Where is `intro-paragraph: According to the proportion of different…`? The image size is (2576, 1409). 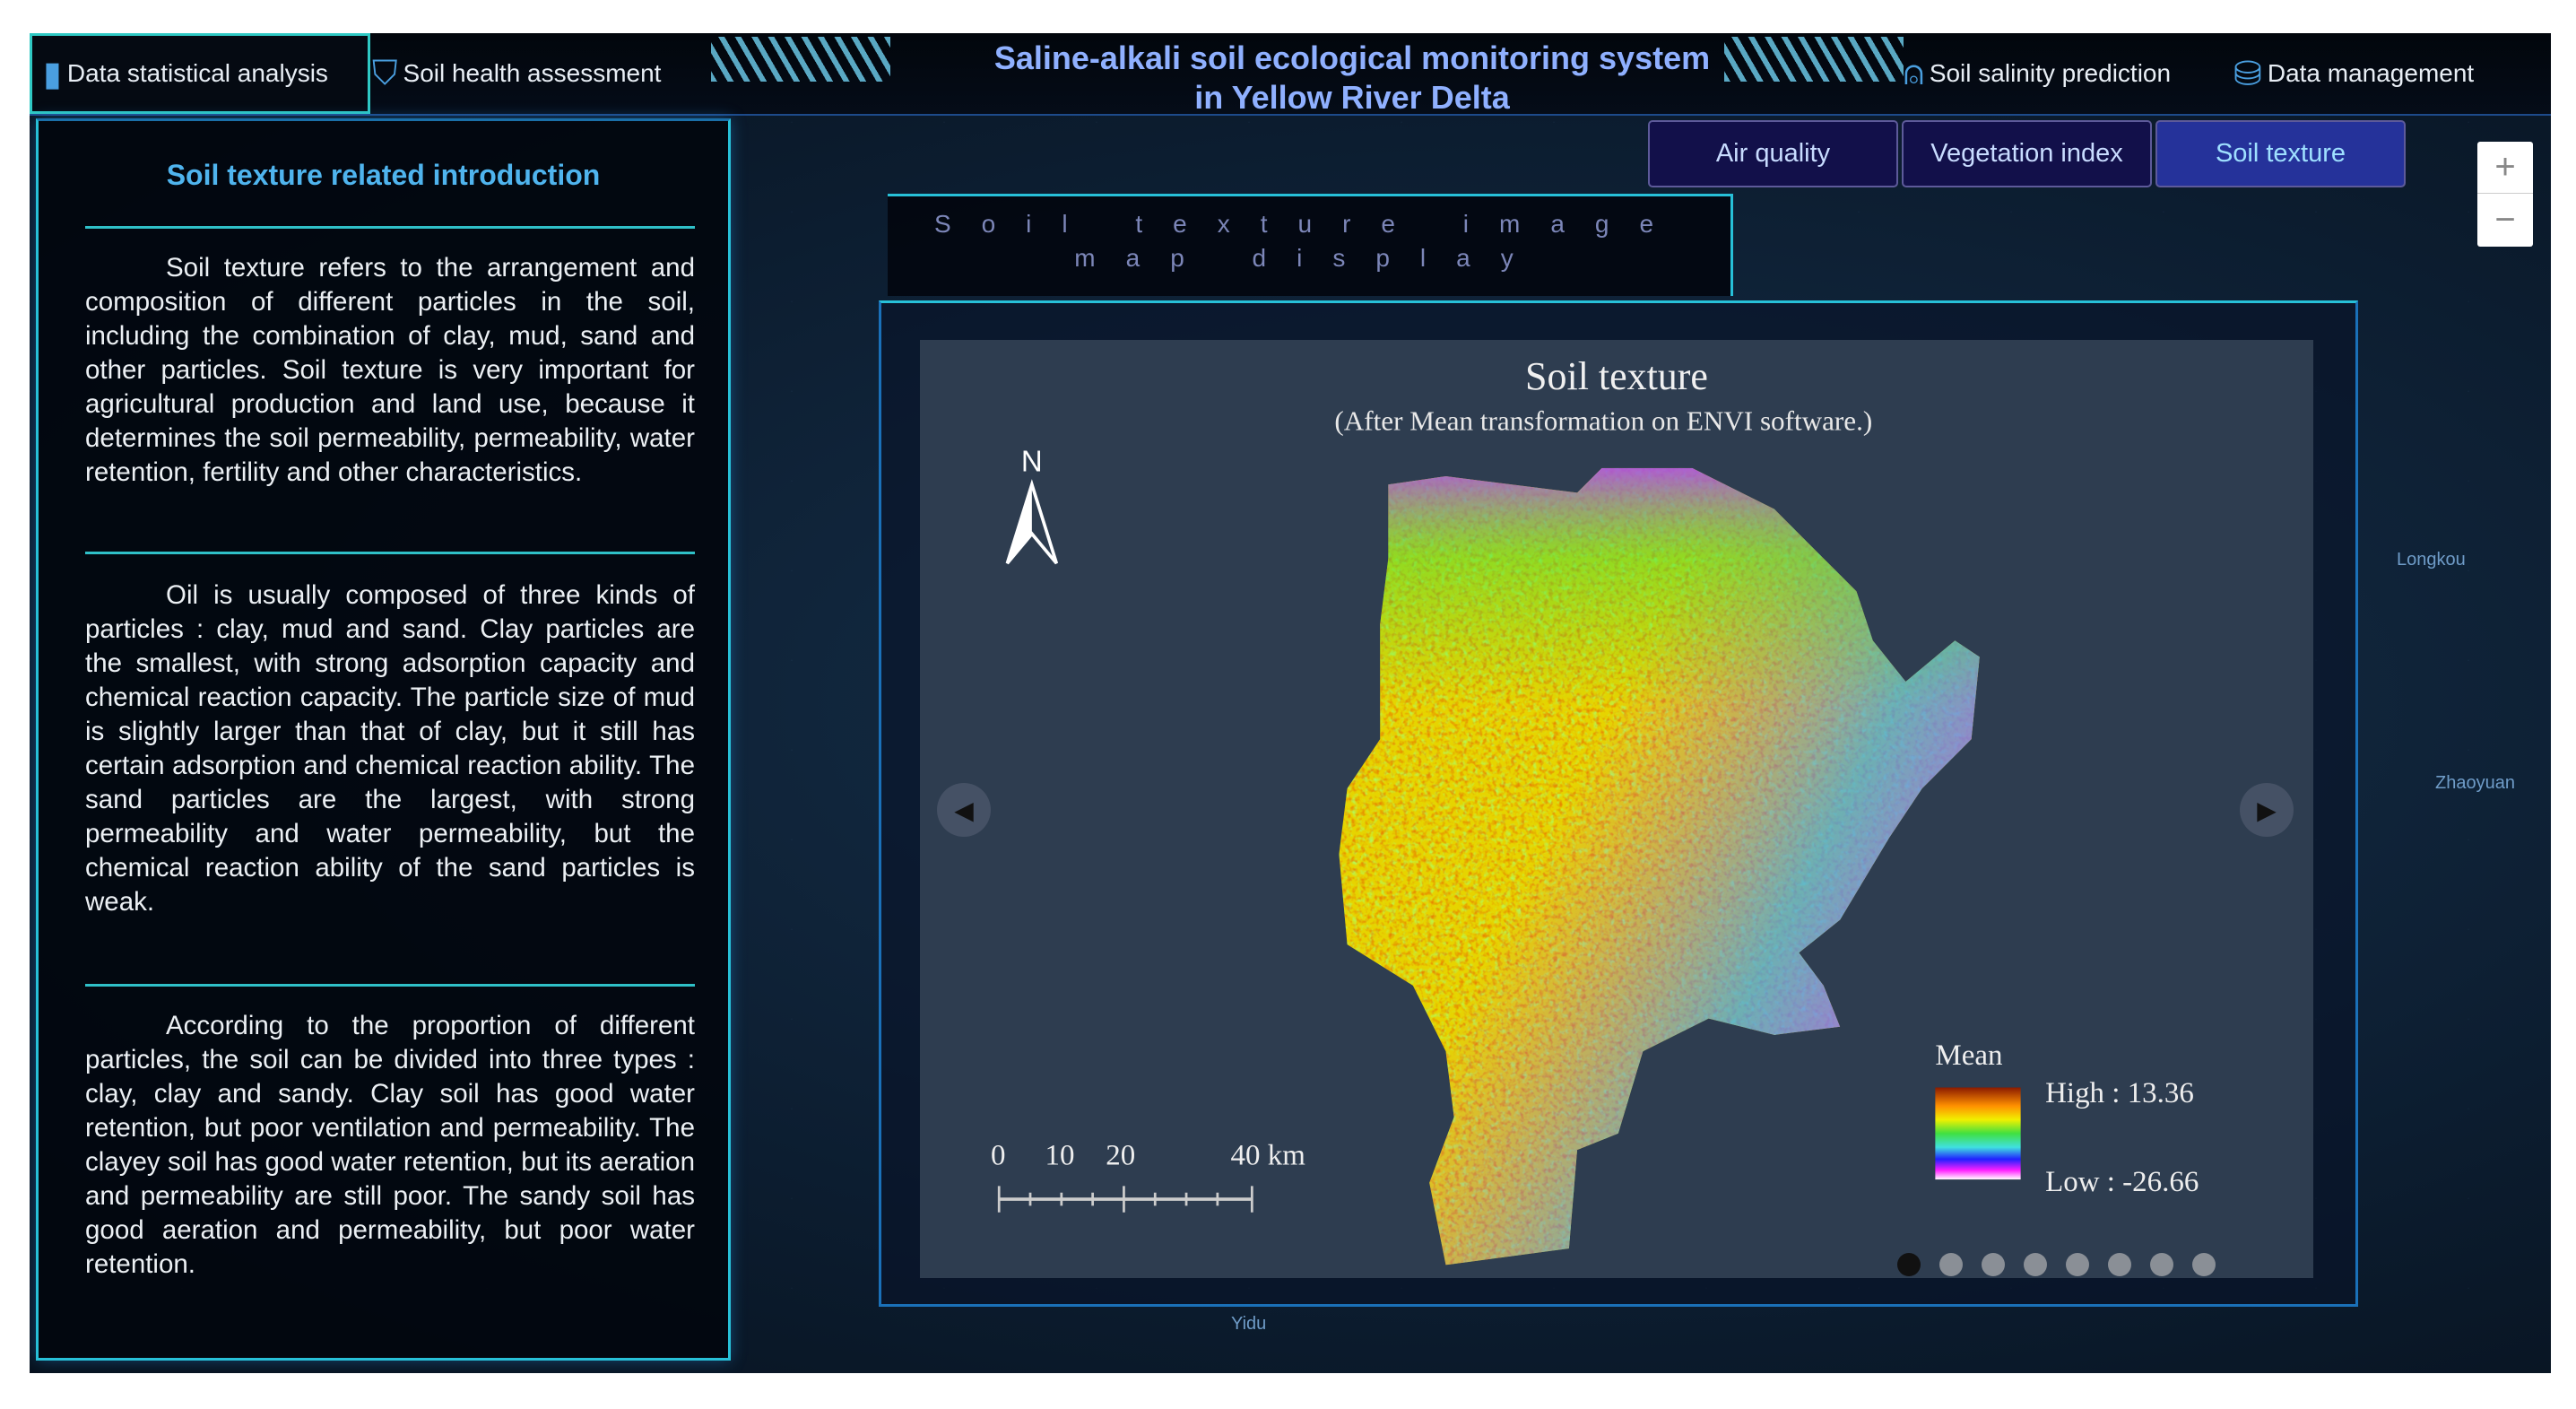 intro-paragraph: According to the proportion of different… is located at coordinates (390, 1145).